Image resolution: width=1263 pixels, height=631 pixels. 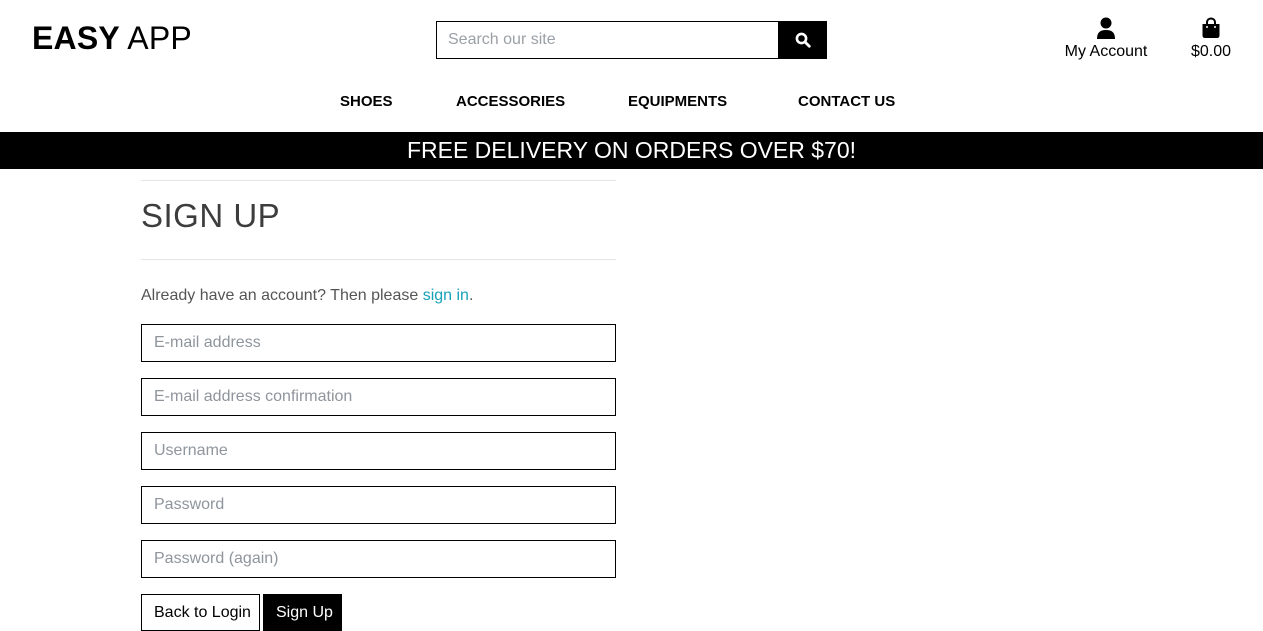 I want to click on my-account-link: My Account, so click(x=1106, y=38).